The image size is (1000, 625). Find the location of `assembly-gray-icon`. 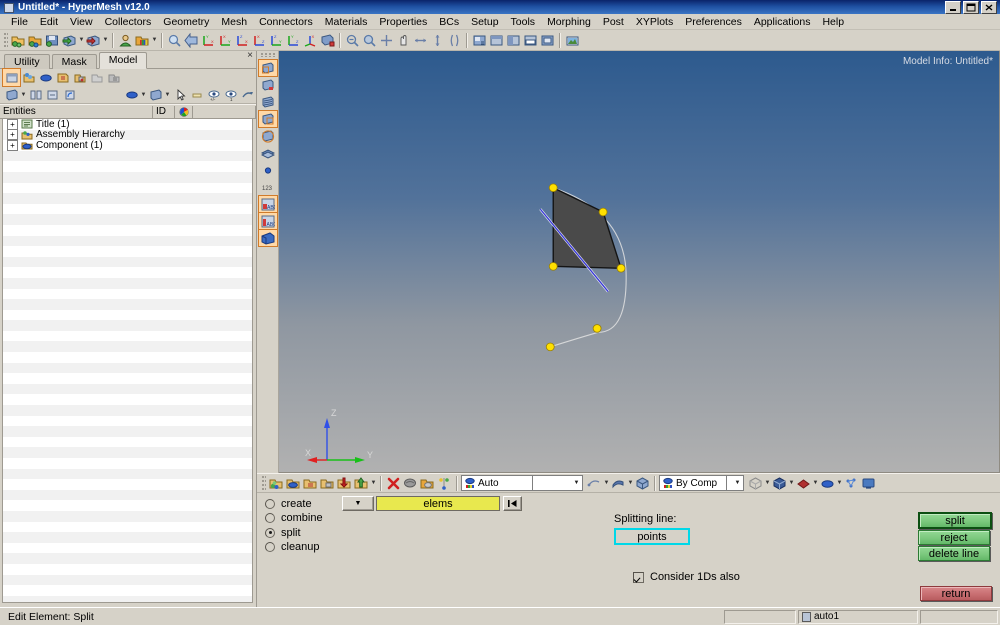

assembly-gray-icon is located at coordinates (96, 77).